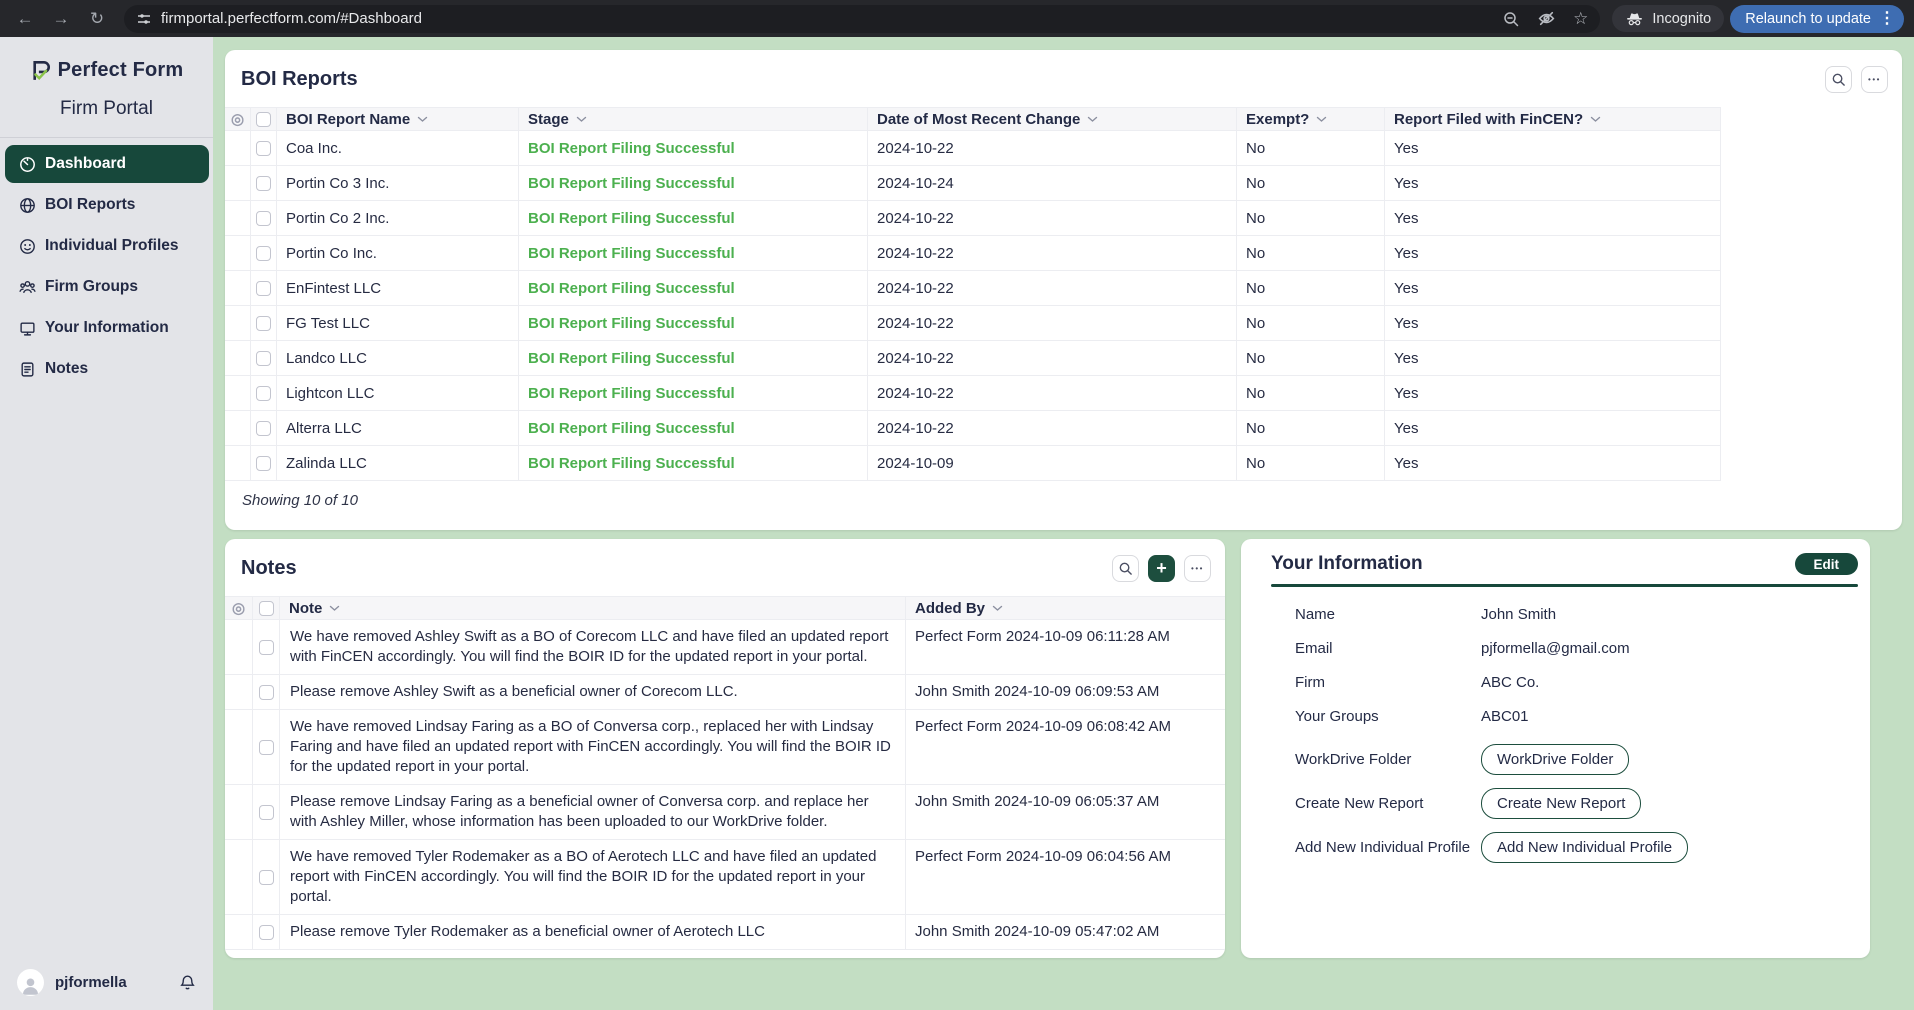 The image size is (1914, 1010). I want to click on perfect-form-logo-icon, so click(41, 70).